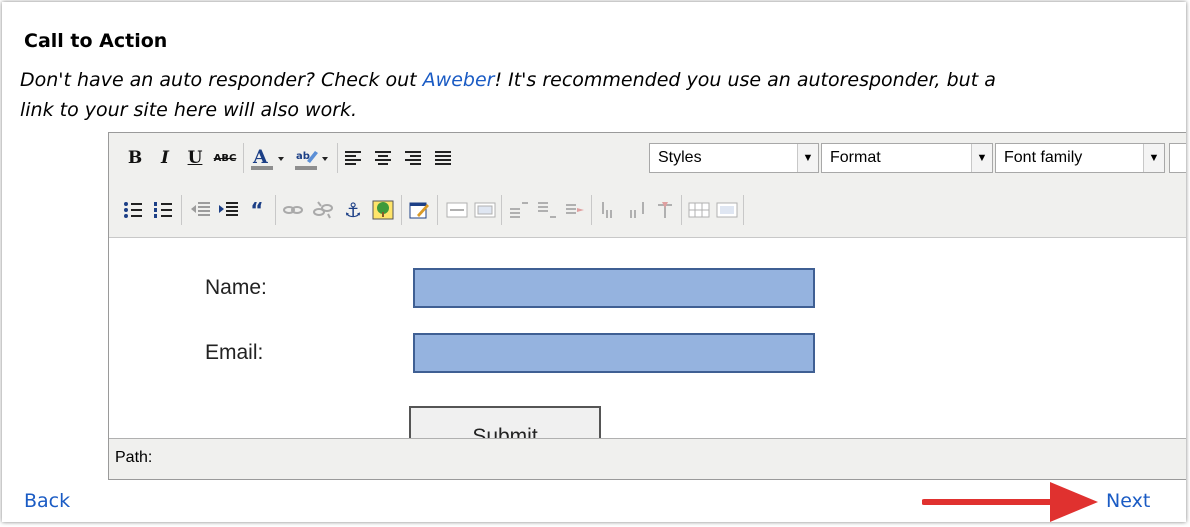  I want to click on editor-status-bar: Path:, so click(647, 458).